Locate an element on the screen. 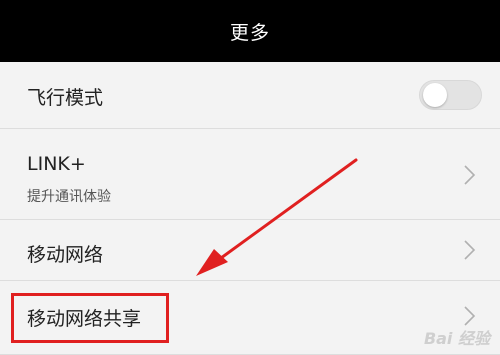  watermark: Bai 经验 is located at coordinates (456, 338).